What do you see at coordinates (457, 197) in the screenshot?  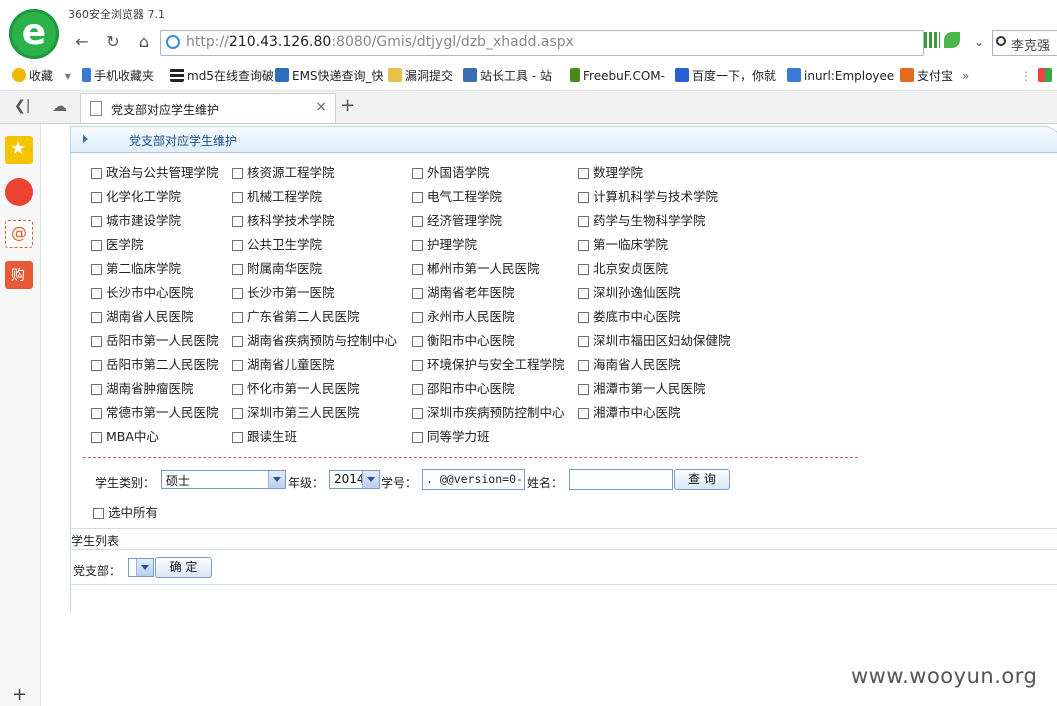 I see `college-checkbox: 电气工程学院` at bounding box center [457, 197].